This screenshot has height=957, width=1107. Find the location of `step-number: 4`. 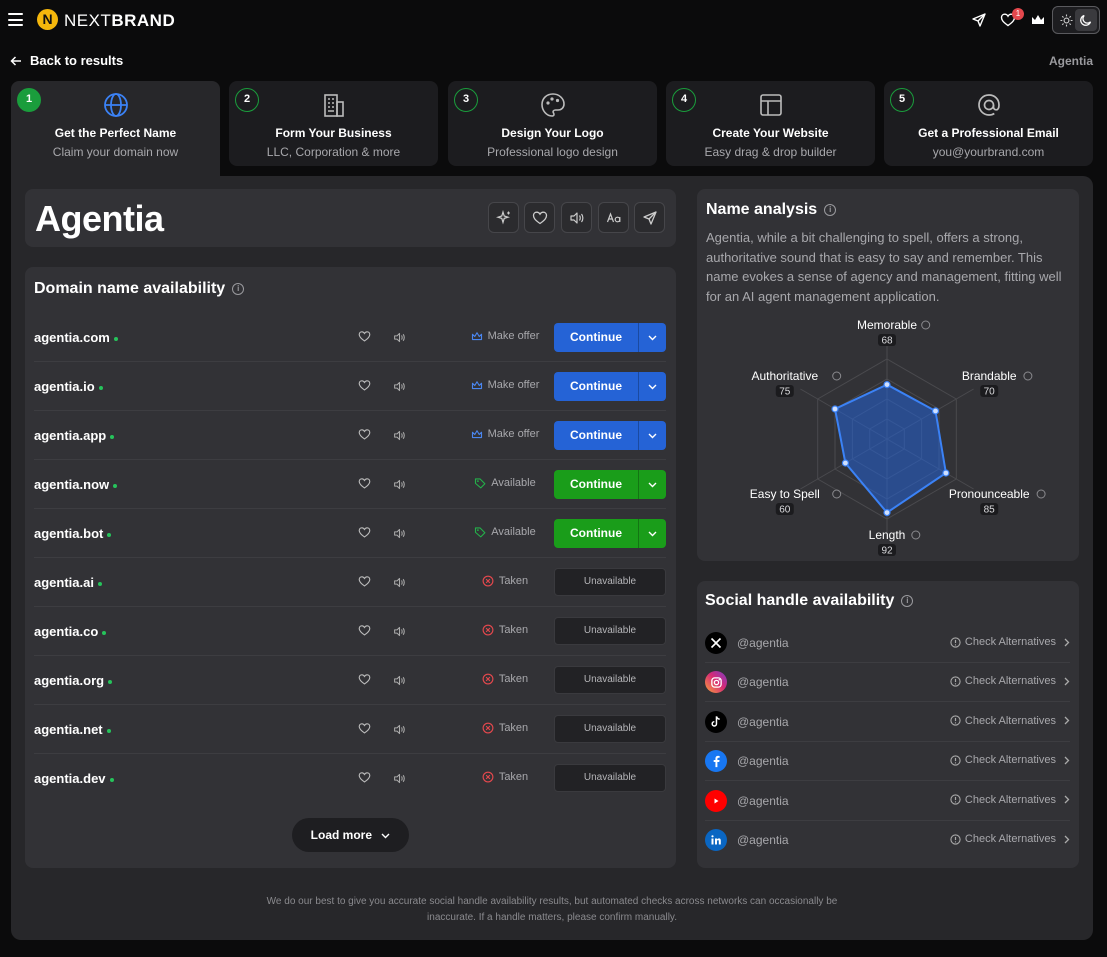

step-number: 4 is located at coordinates (684, 100).